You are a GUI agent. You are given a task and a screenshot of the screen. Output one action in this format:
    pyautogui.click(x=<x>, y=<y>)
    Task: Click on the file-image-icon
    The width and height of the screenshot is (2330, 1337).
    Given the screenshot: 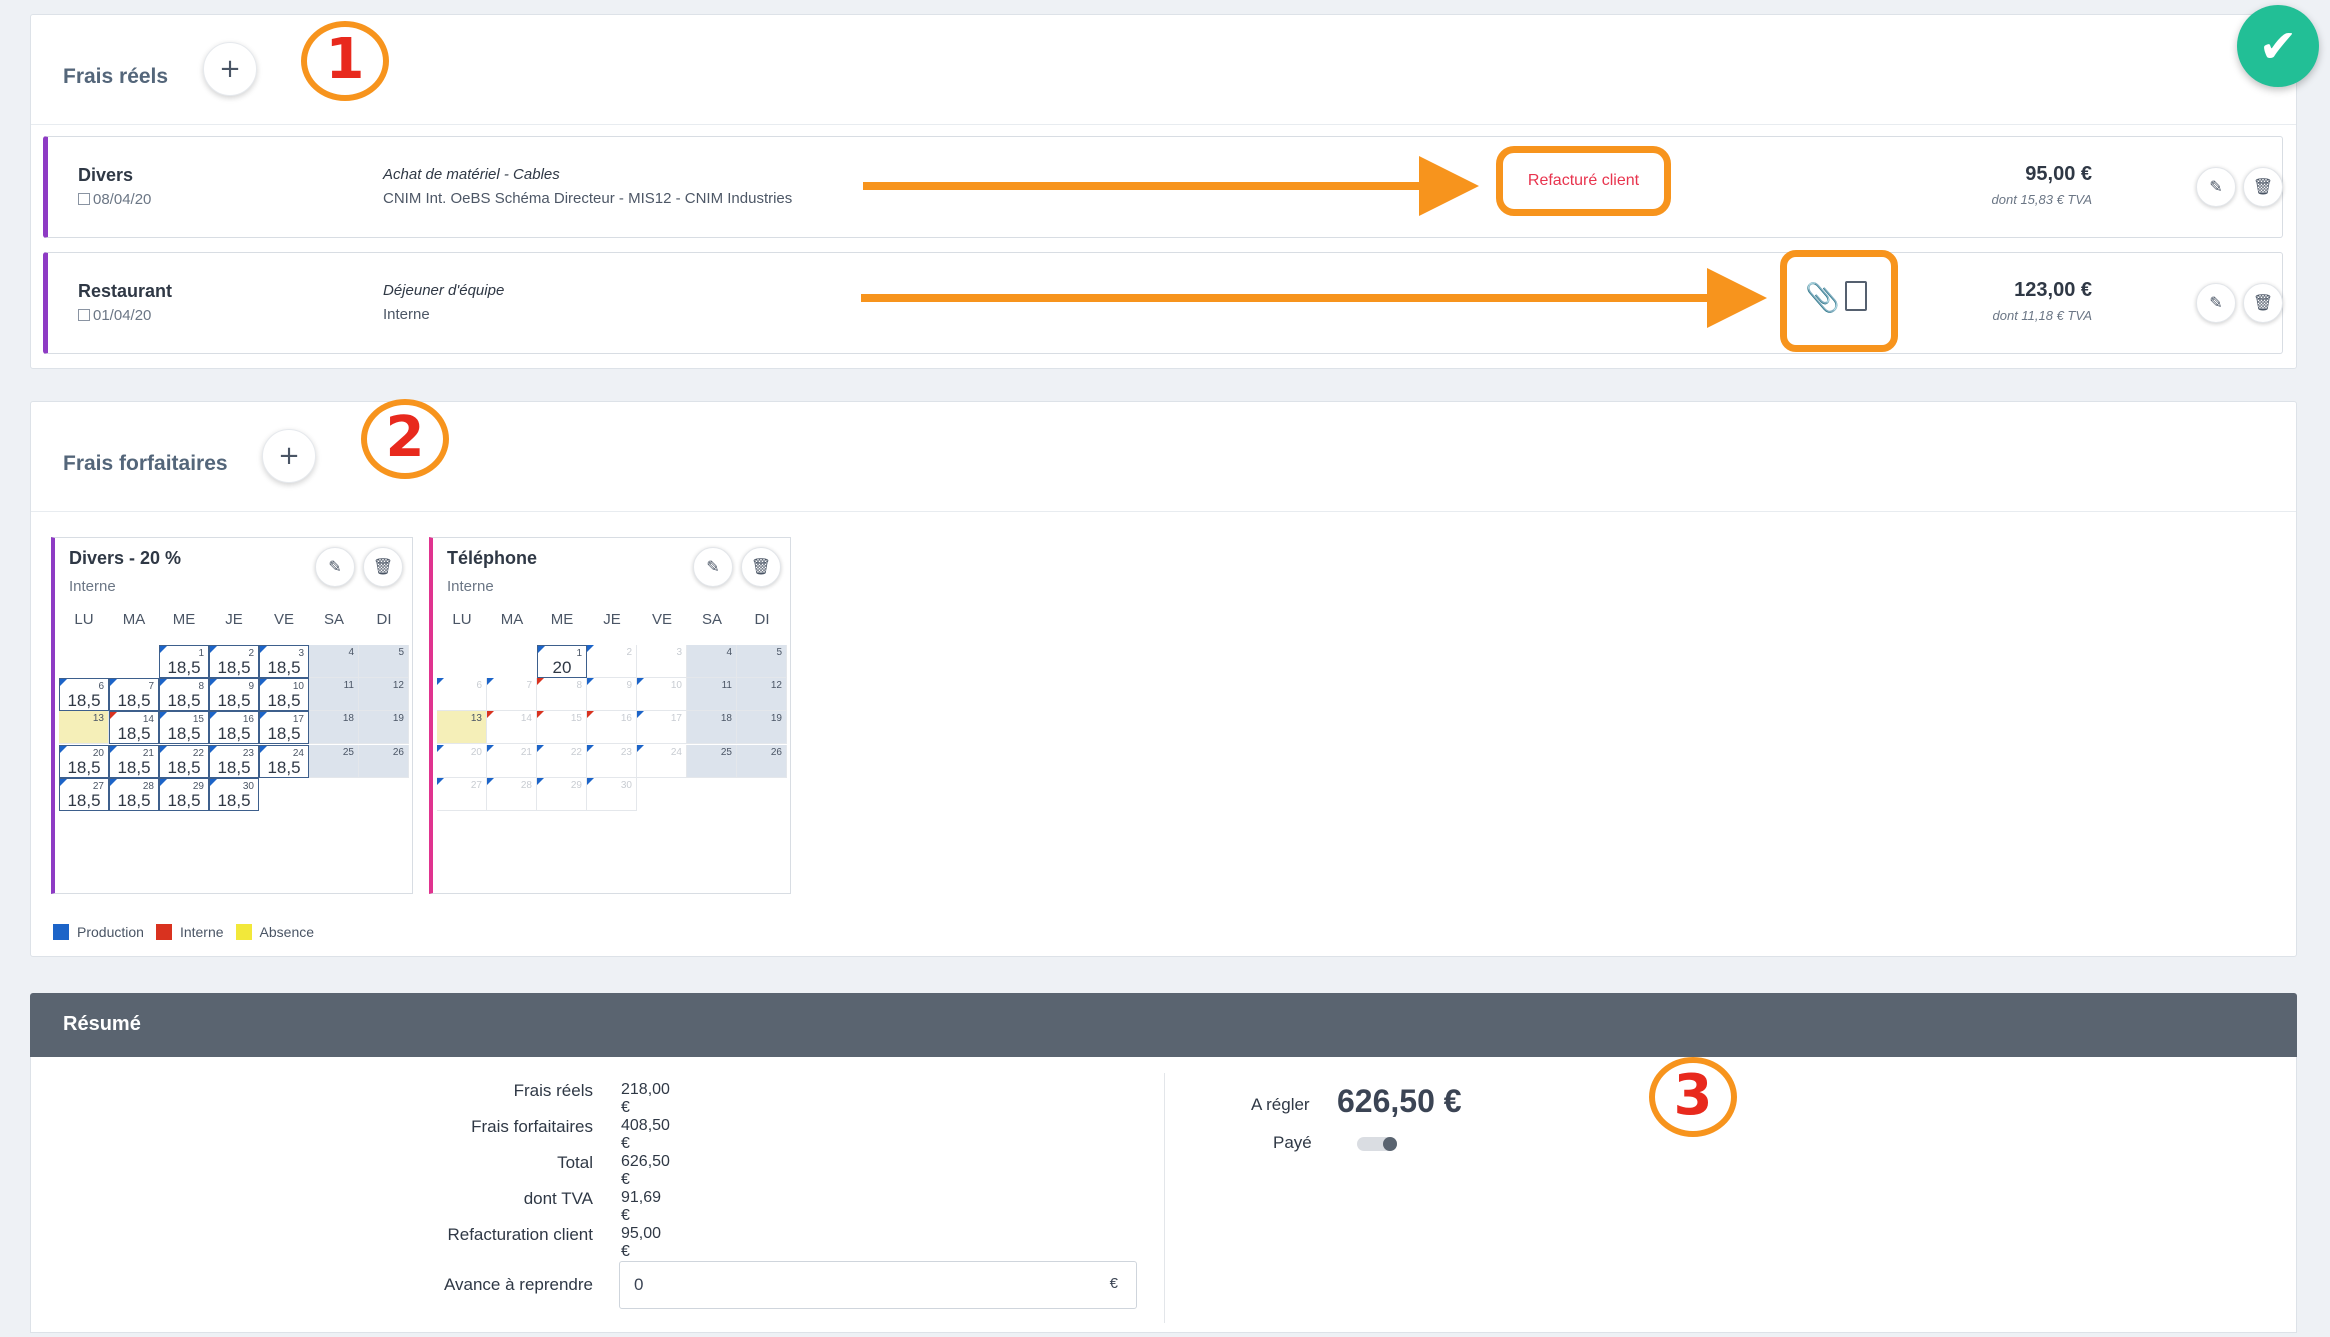 What is the action you would take?
    pyautogui.click(x=1856, y=296)
    